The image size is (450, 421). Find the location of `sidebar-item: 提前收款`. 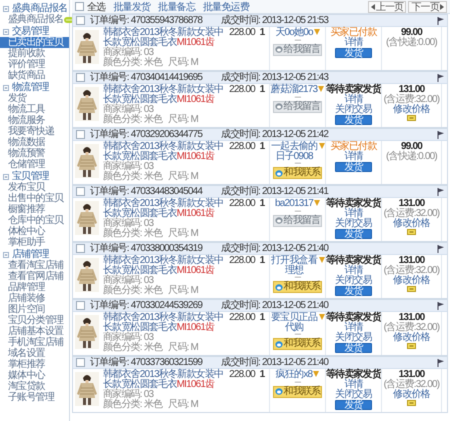

sidebar-item: 提前收款 is located at coordinates (34, 53).